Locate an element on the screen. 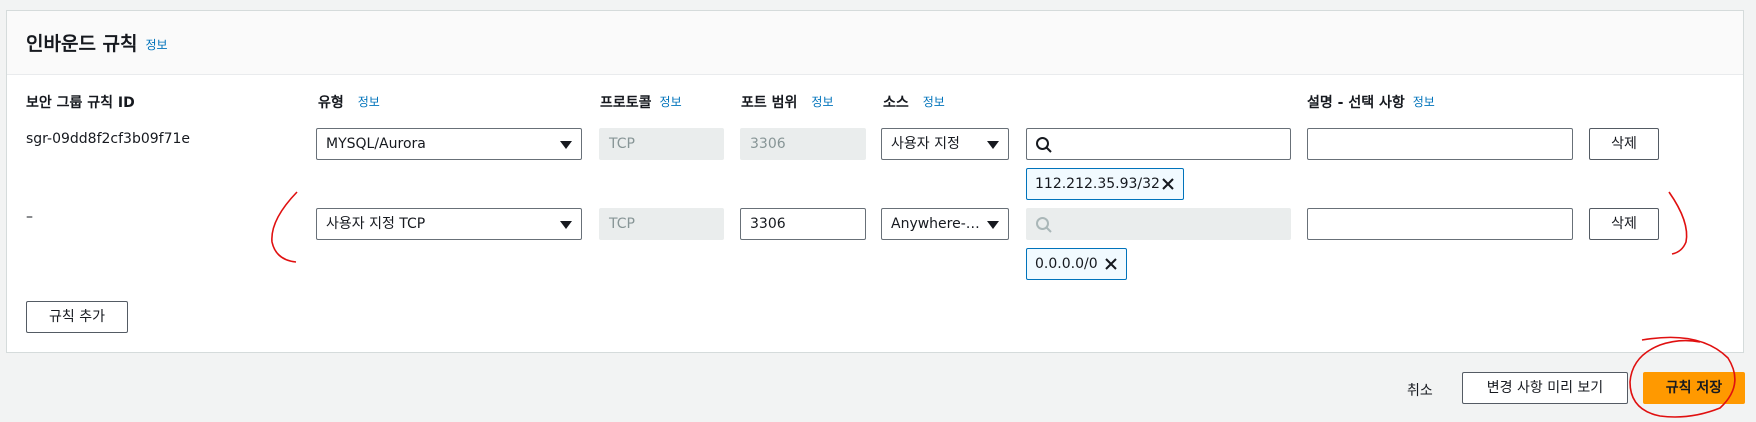 The width and height of the screenshot is (1756, 422). port-range-info-link: 정보 is located at coordinates (822, 102).